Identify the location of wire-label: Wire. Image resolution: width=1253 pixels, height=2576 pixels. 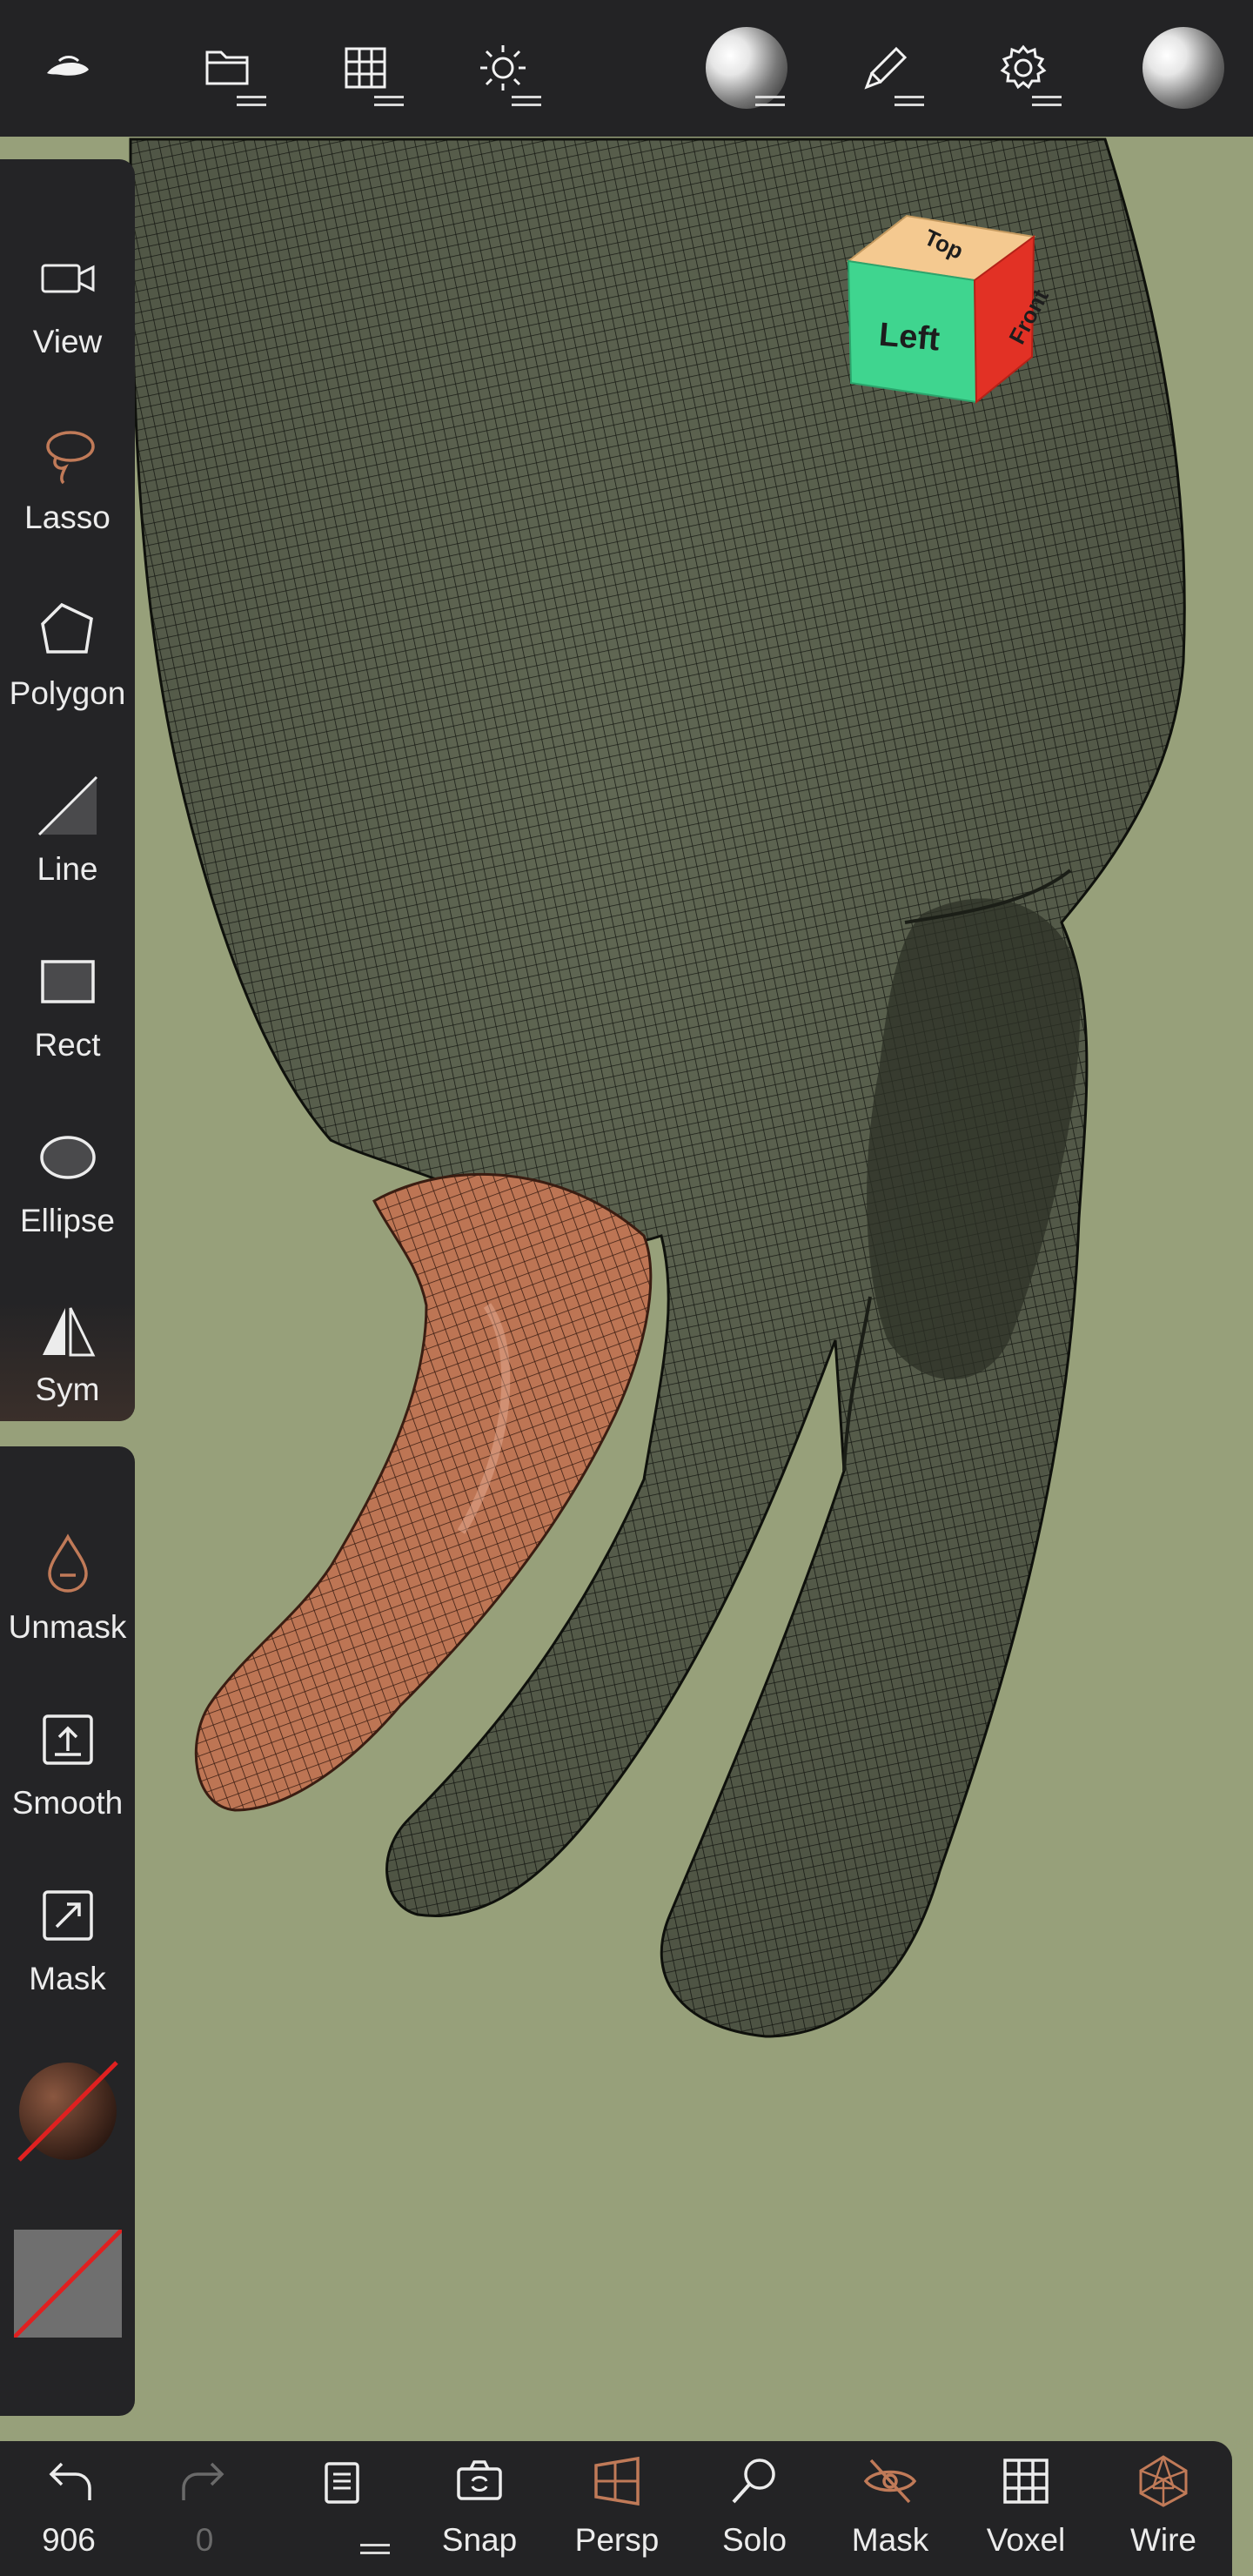
(1163, 2540).